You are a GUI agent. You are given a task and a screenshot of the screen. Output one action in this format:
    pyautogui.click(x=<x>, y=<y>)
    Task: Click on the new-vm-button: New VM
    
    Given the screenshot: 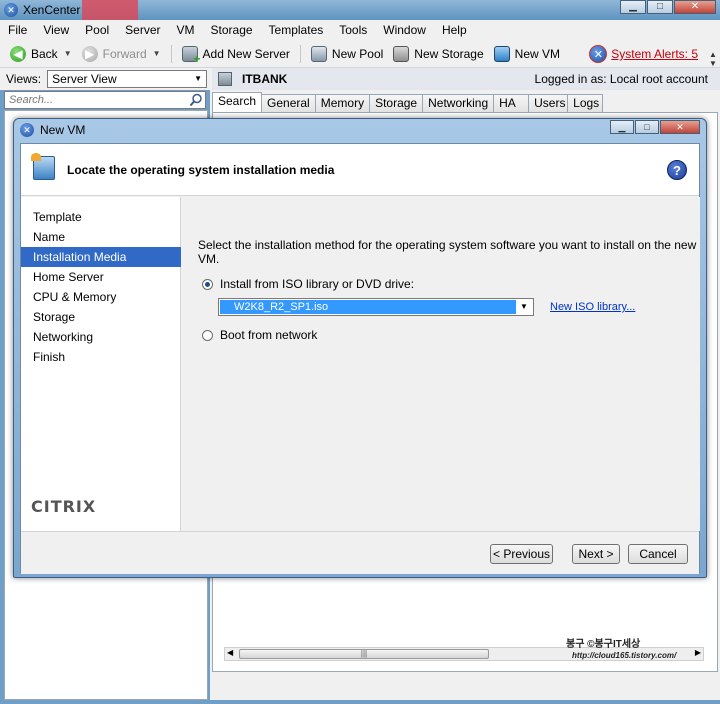 What is the action you would take?
    pyautogui.click(x=526, y=53)
    